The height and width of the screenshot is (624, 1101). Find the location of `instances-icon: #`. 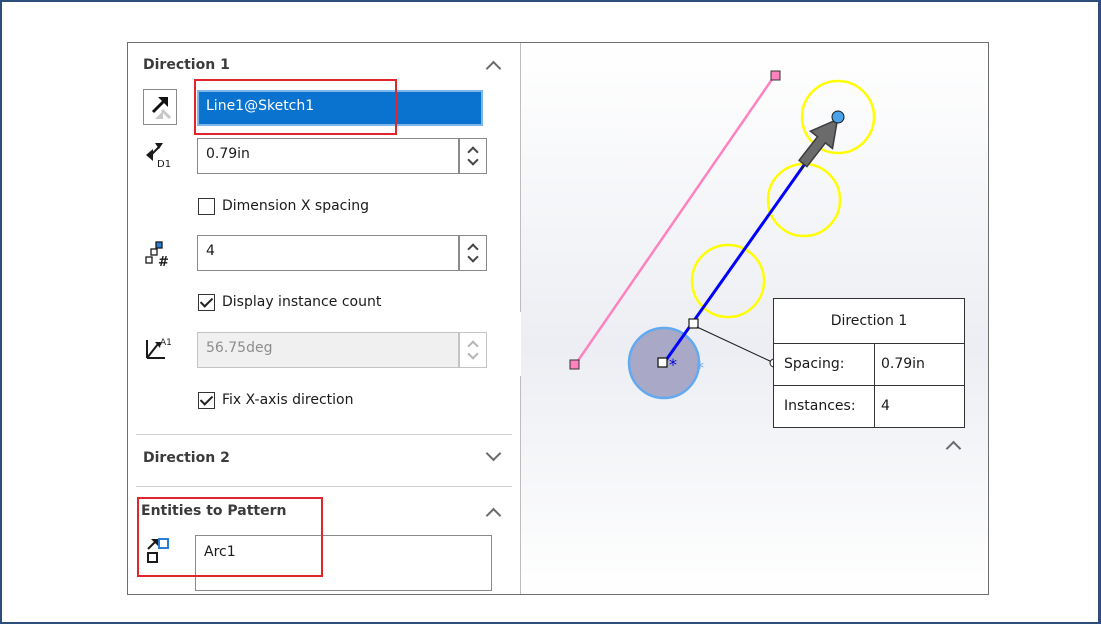

instances-icon: # is located at coordinates (157, 255).